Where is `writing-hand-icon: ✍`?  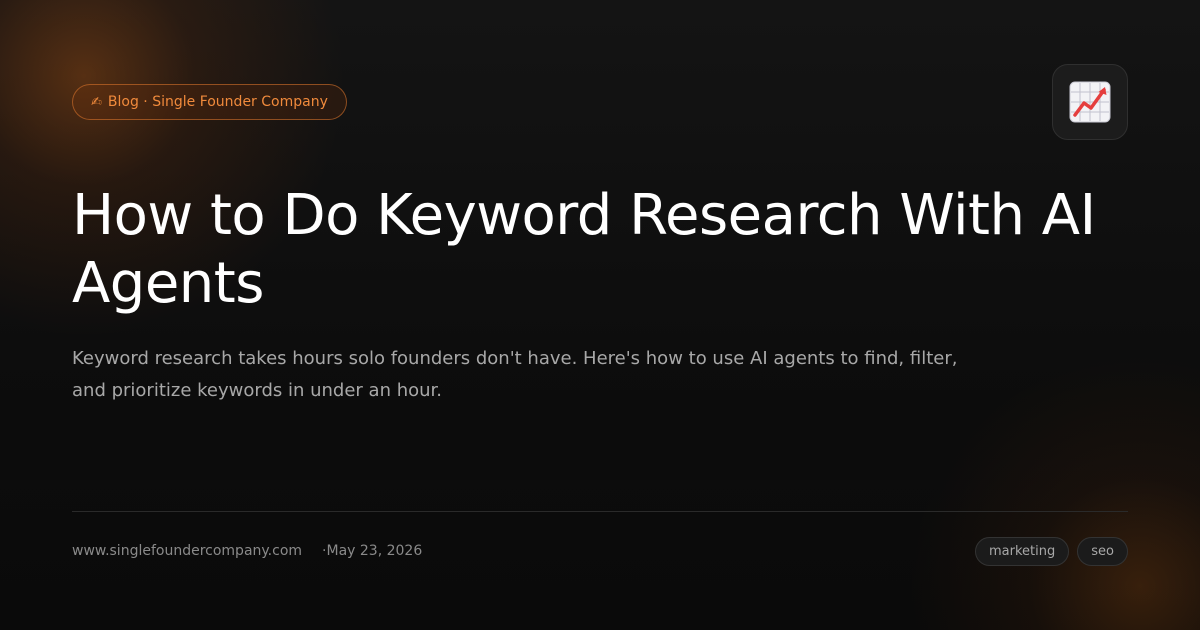 writing-hand-icon: ✍ is located at coordinates (96, 102).